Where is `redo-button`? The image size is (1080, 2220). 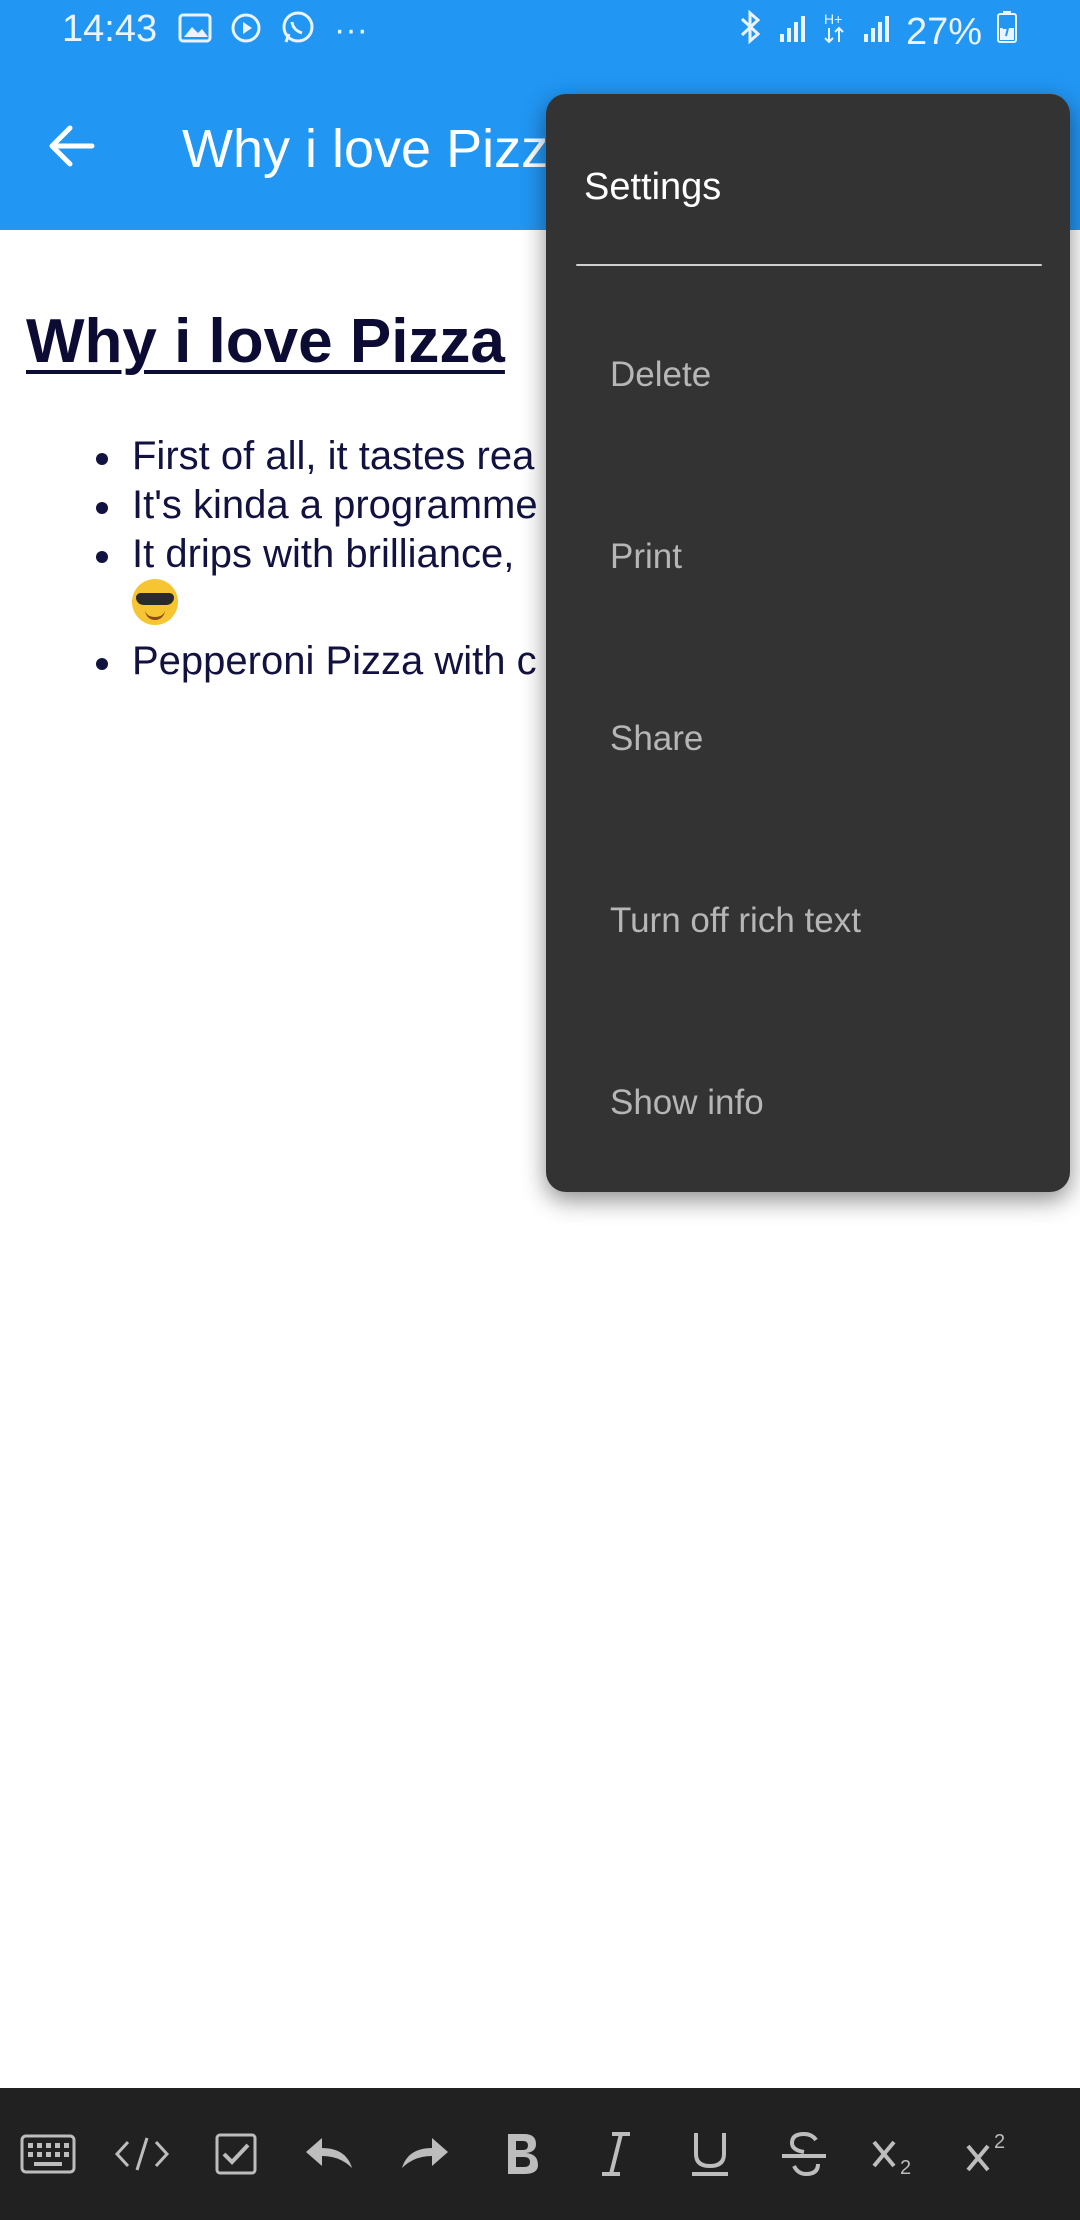 redo-button is located at coordinates (424, 2154).